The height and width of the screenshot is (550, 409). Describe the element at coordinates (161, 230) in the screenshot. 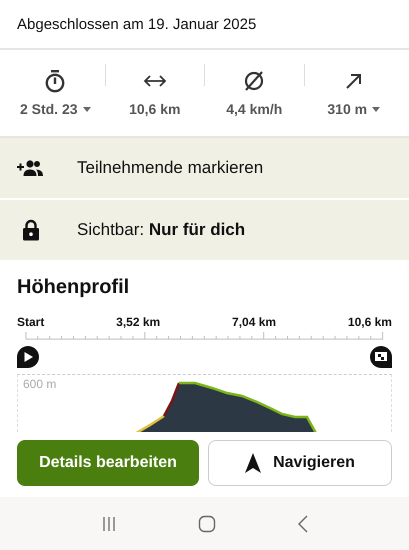

I see `action-label: Sichtbar: Nur für dich` at that location.